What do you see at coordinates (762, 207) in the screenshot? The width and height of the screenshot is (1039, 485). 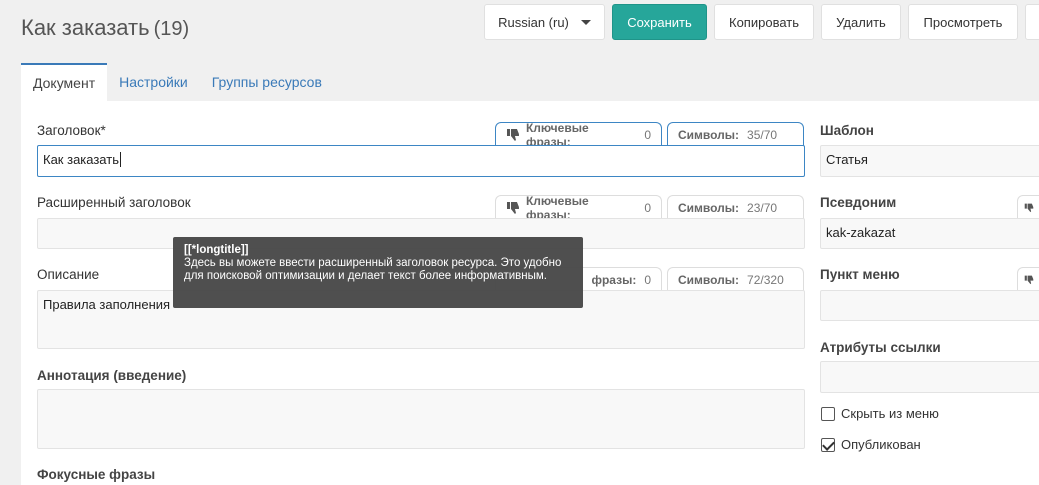 I see `longtitle-symbols-count: 23/70` at bounding box center [762, 207].